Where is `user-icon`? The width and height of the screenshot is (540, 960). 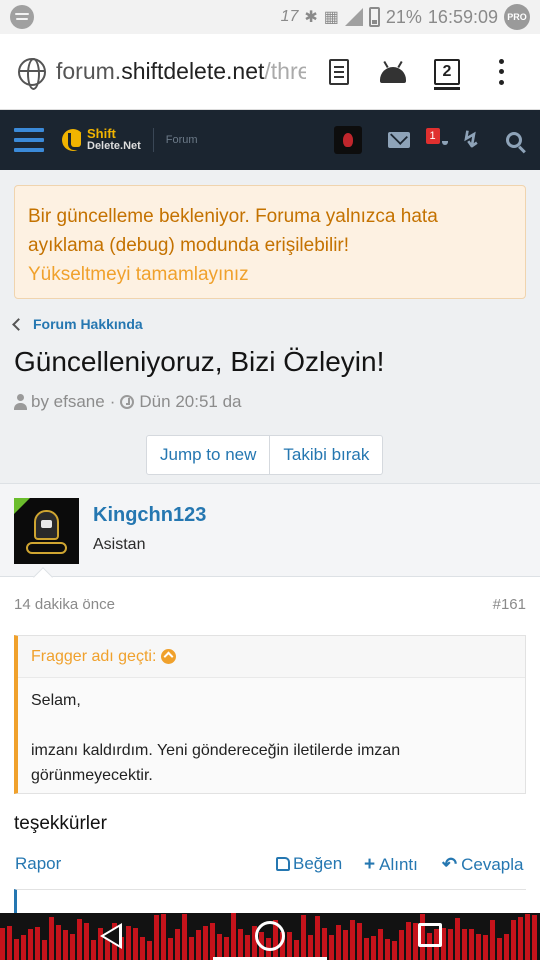 user-icon is located at coordinates (20, 402).